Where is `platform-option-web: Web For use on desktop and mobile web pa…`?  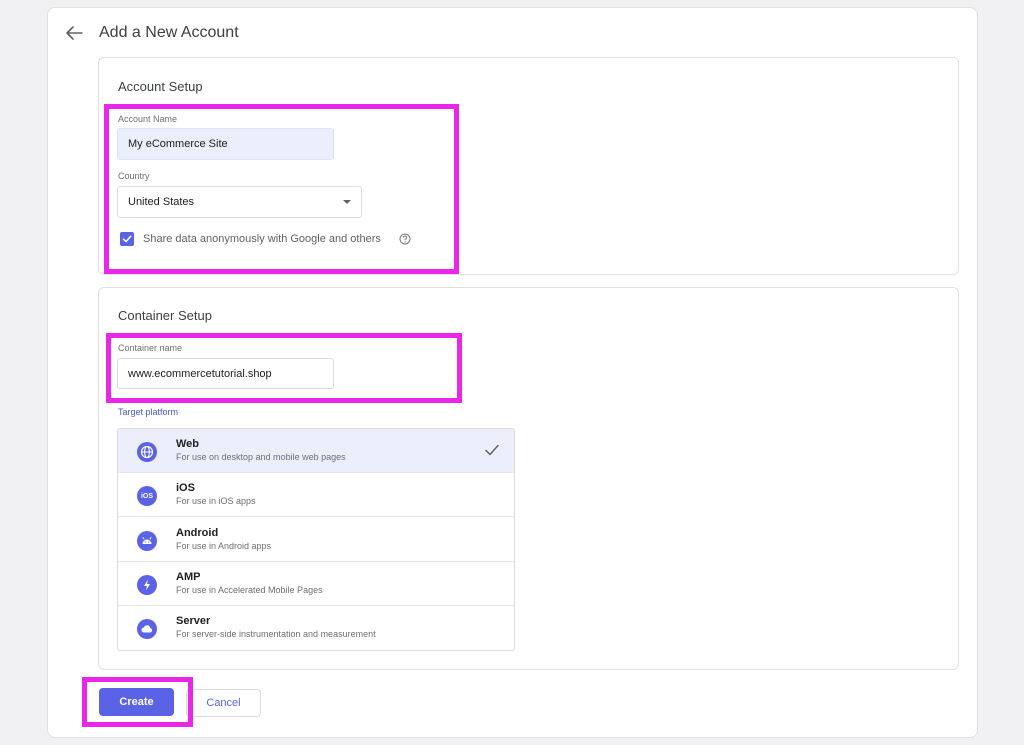 platform-option-web: Web For use on desktop and mobile web pa… is located at coordinates (316, 451).